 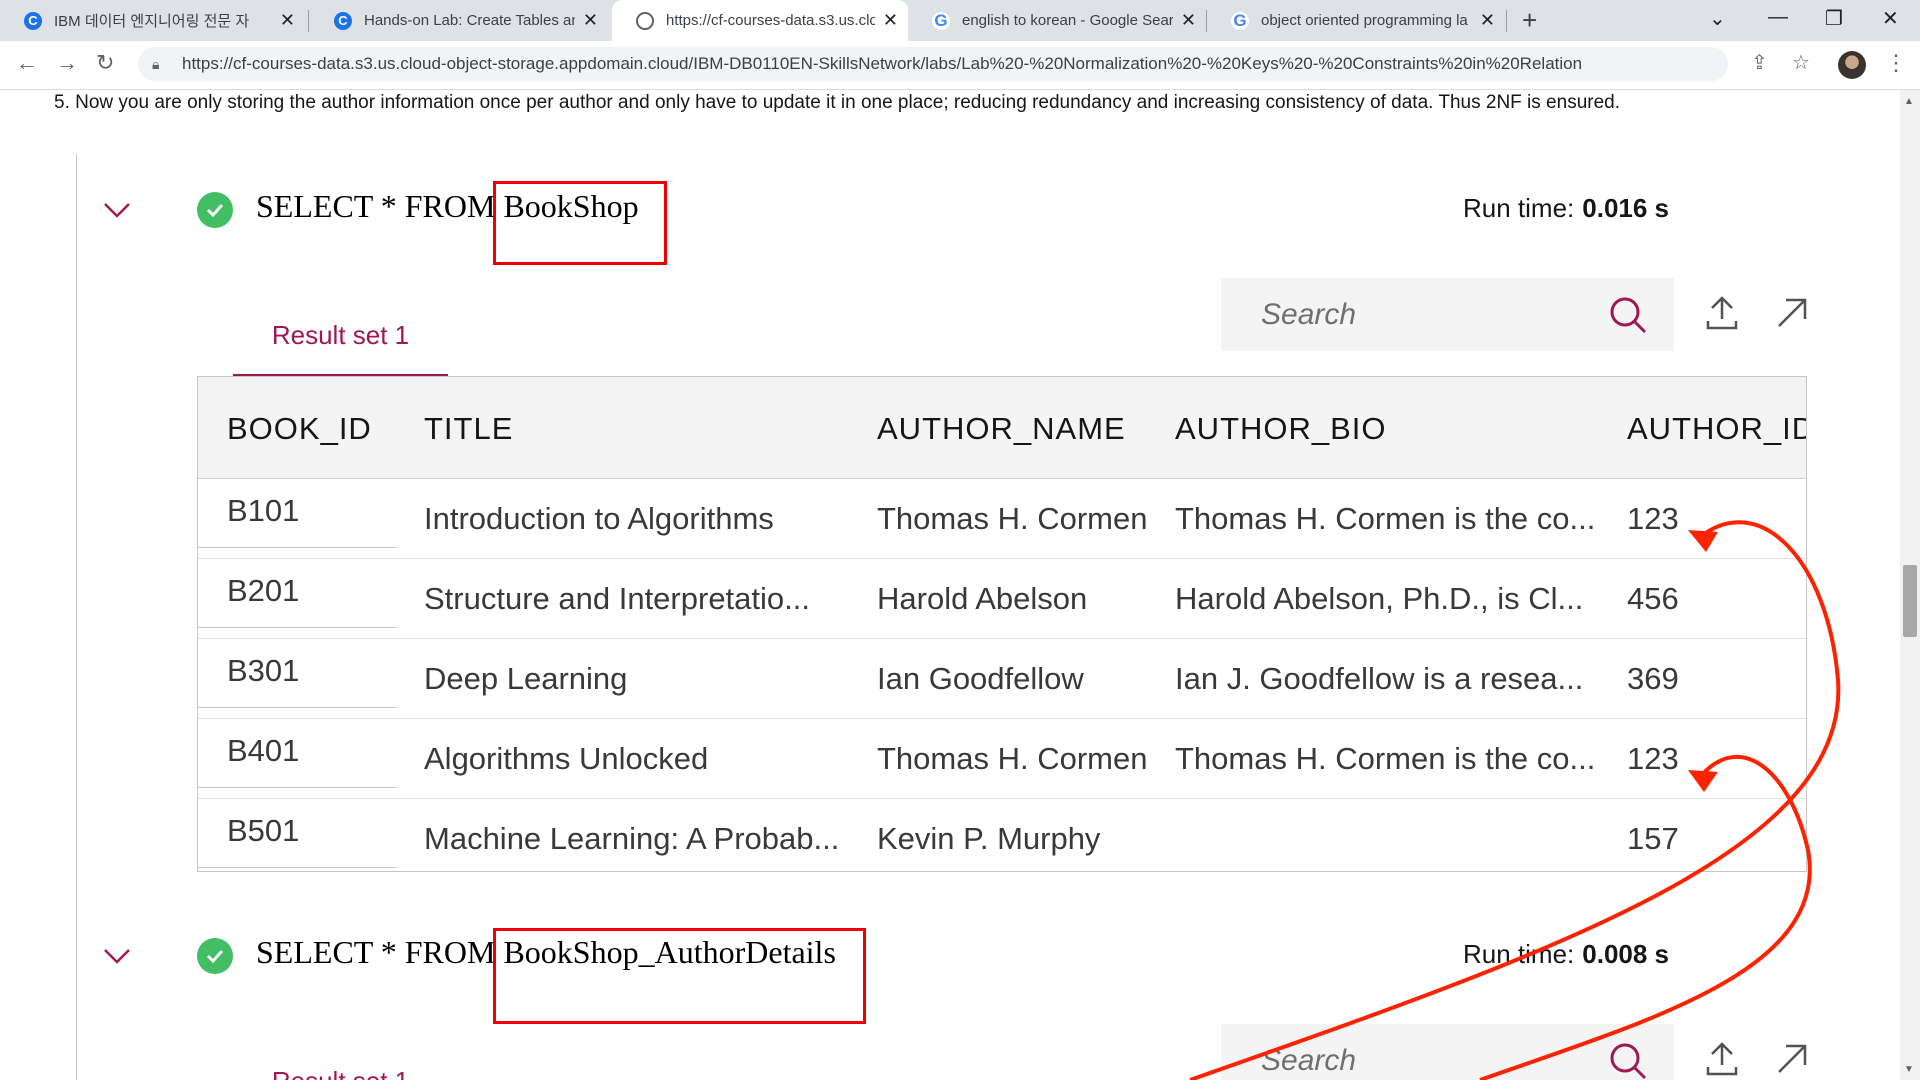 I want to click on scroll-down-arrow-icon: ▼, so click(x=1909, y=1069).